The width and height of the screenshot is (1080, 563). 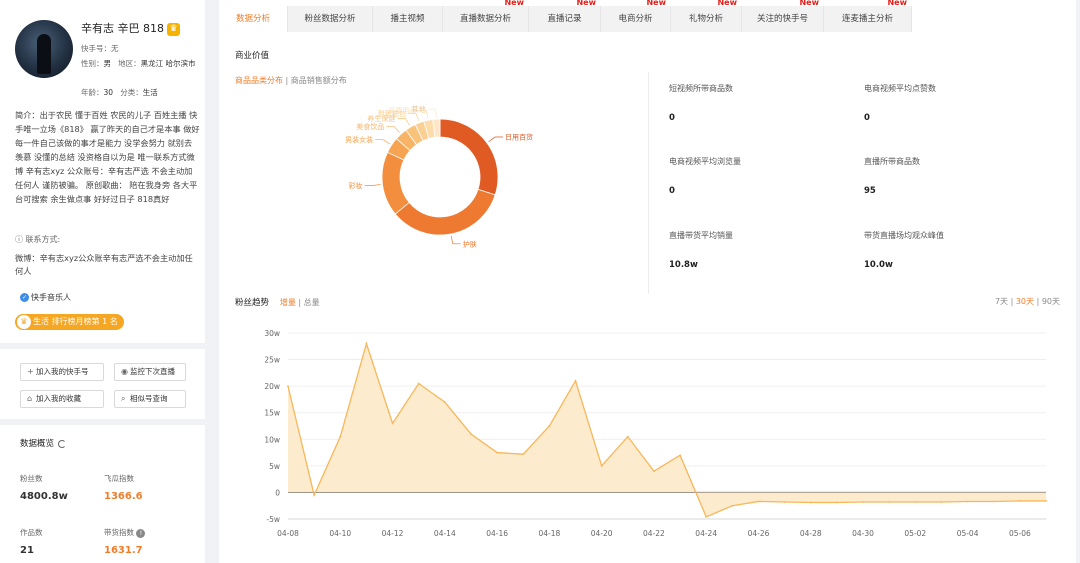 I want to click on y-tick-label: 20w, so click(x=272, y=386).